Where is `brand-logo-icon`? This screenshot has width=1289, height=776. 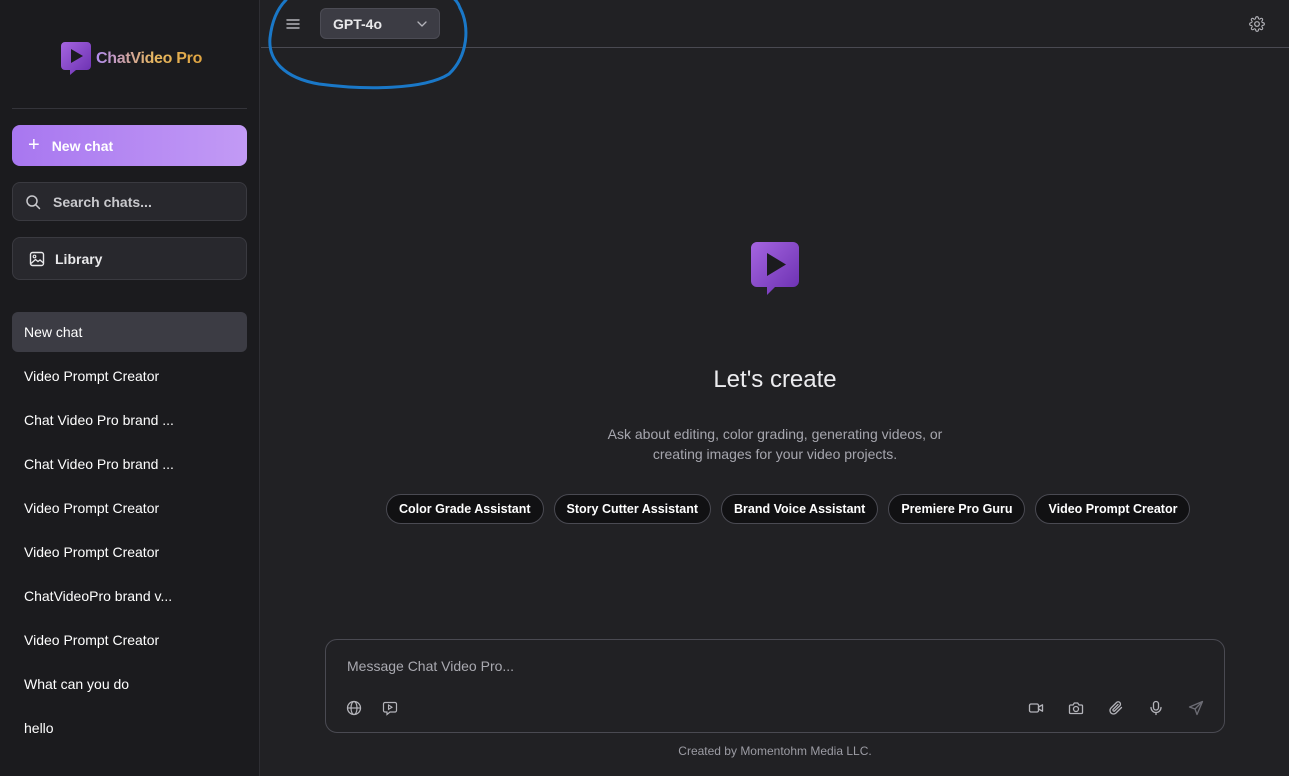 brand-logo-icon is located at coordinates (76, 58).